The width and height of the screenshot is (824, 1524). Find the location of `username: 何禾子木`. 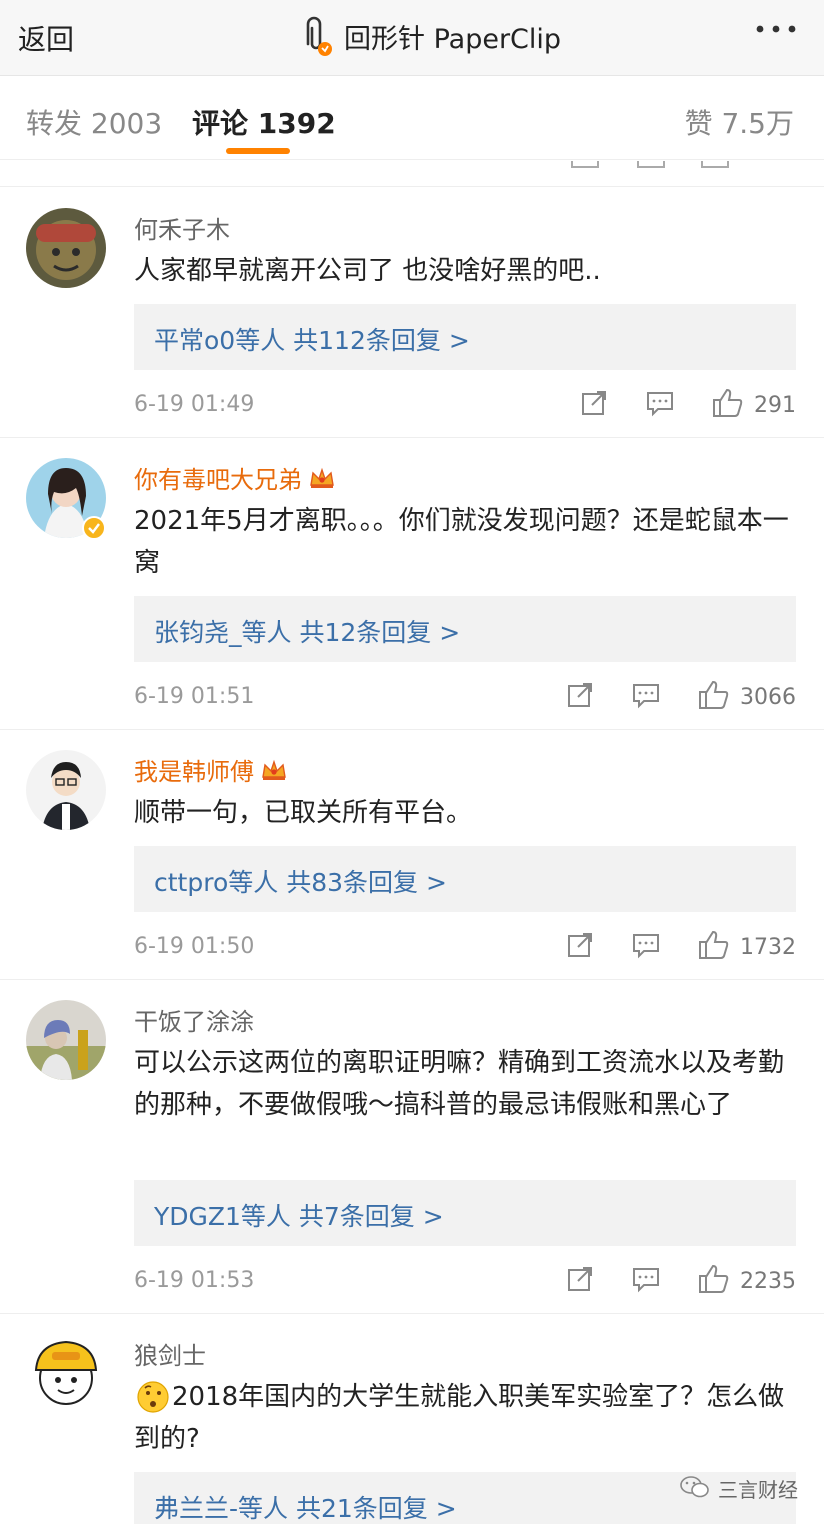

username: 何禾子木 is located at coordinates (182, 227).